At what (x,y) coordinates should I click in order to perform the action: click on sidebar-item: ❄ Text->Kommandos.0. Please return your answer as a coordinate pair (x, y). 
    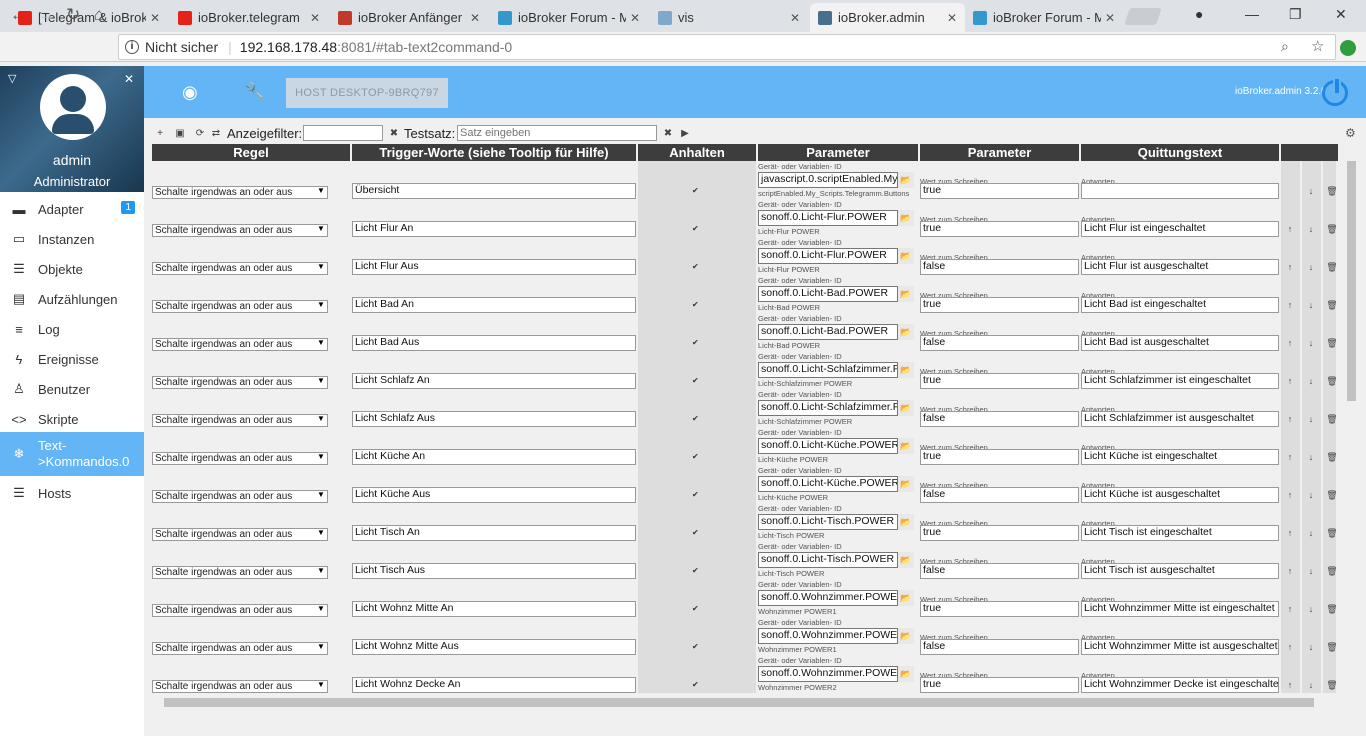
    Looking at the image, I should click on (72, 454).